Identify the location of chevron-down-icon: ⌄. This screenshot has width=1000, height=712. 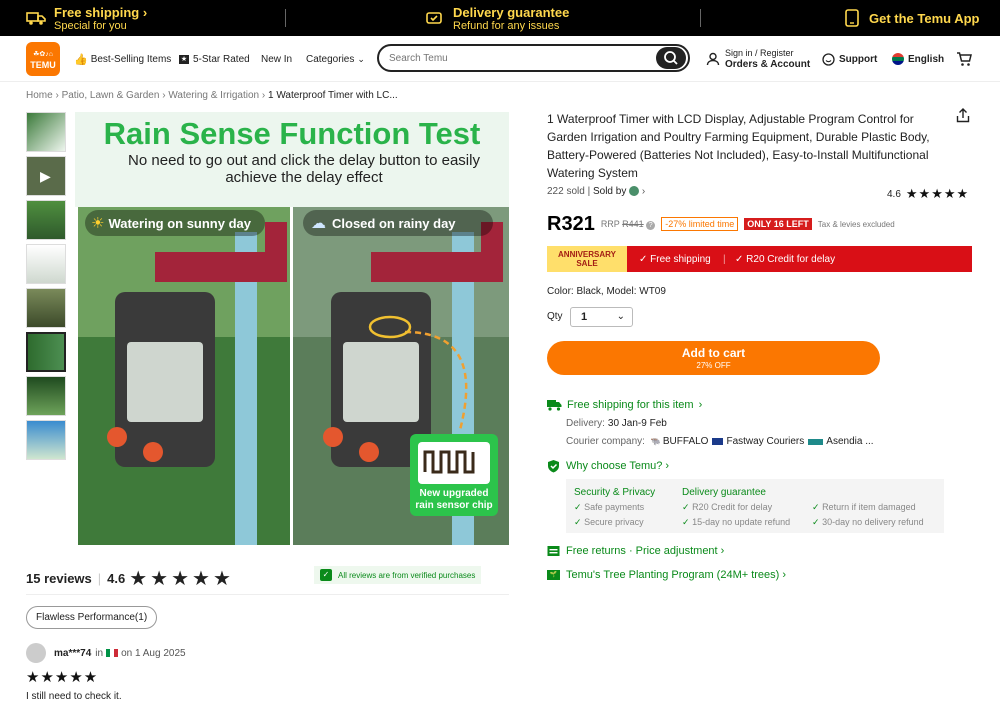
(361, 58).